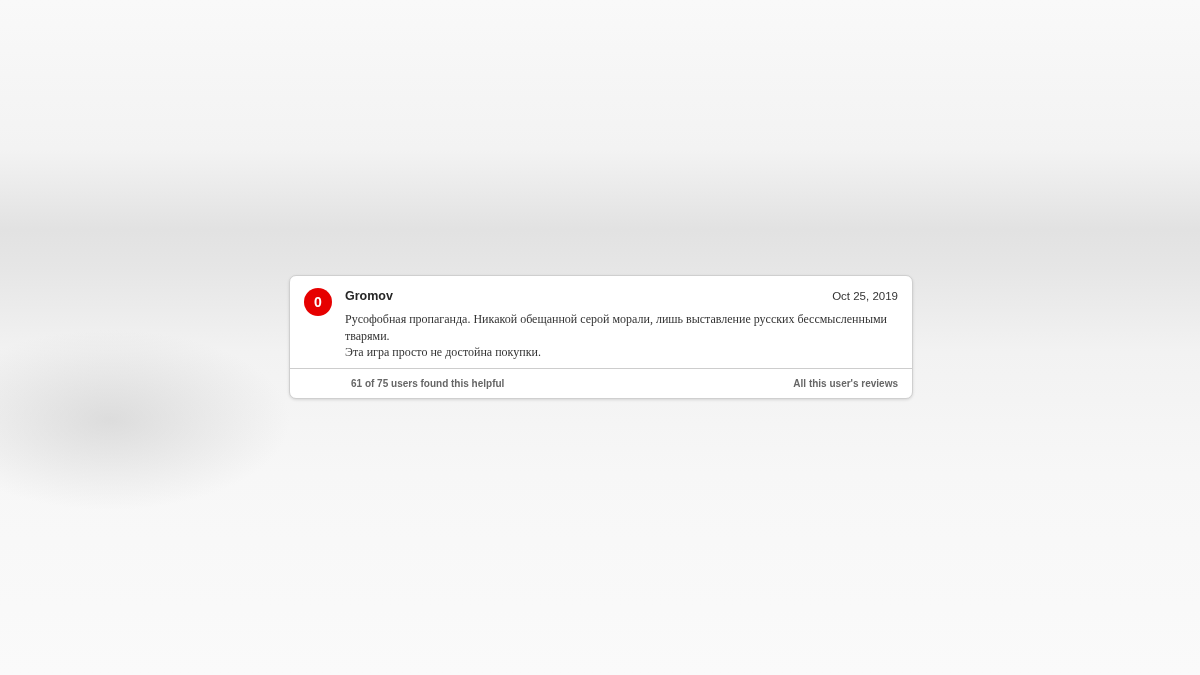 Image resolution: width=1200 pixels, height=675 pixels. Describe the element at coordinates (428, 383) in the screenshot. I see `helpful-count: 61 of 75 users found this helpful` at that location.